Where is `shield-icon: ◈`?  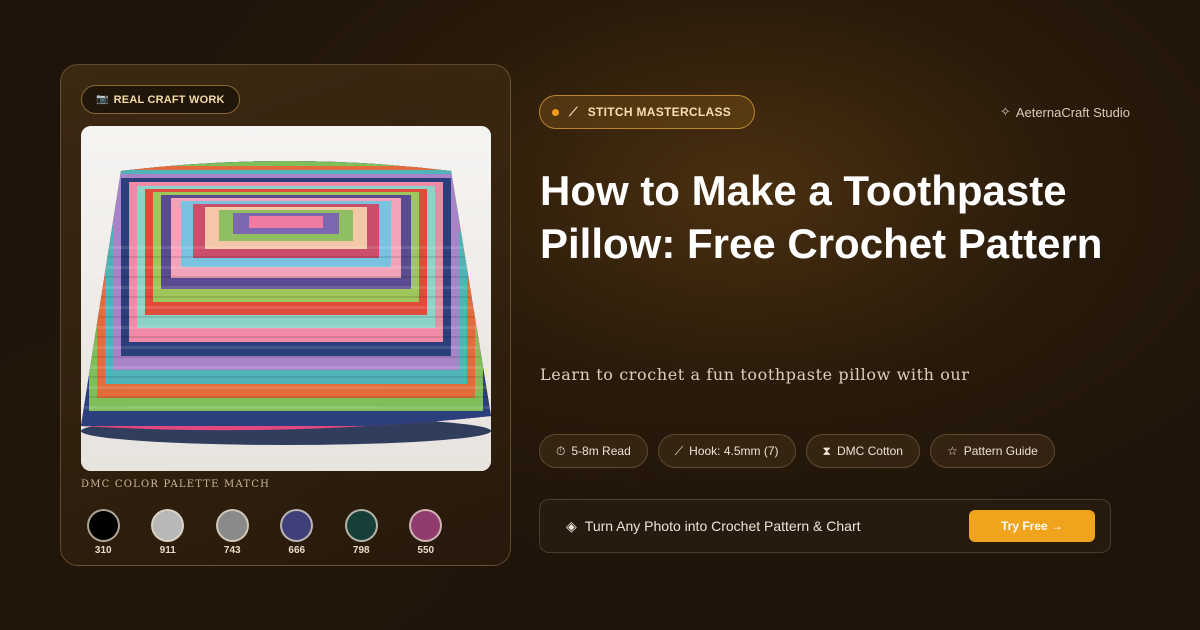 shield-icon: ◈ is located at coordinates (571, 525).